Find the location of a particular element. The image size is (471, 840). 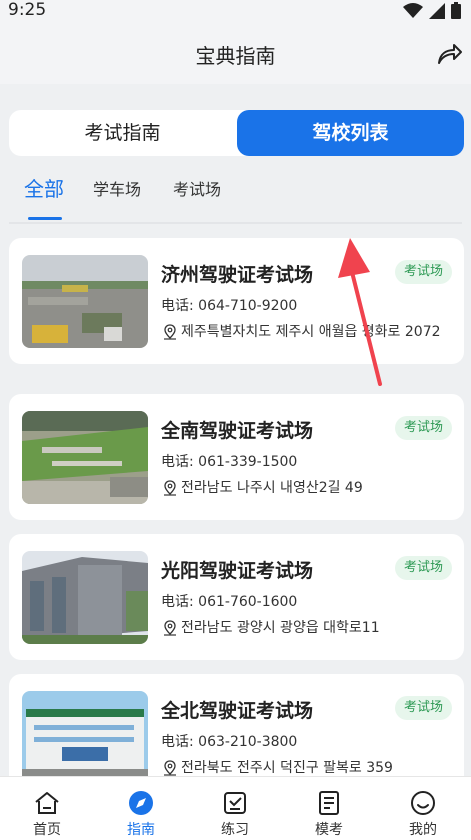

tab-mock-exam-label: 模考 is located at coordinates (329, 830).